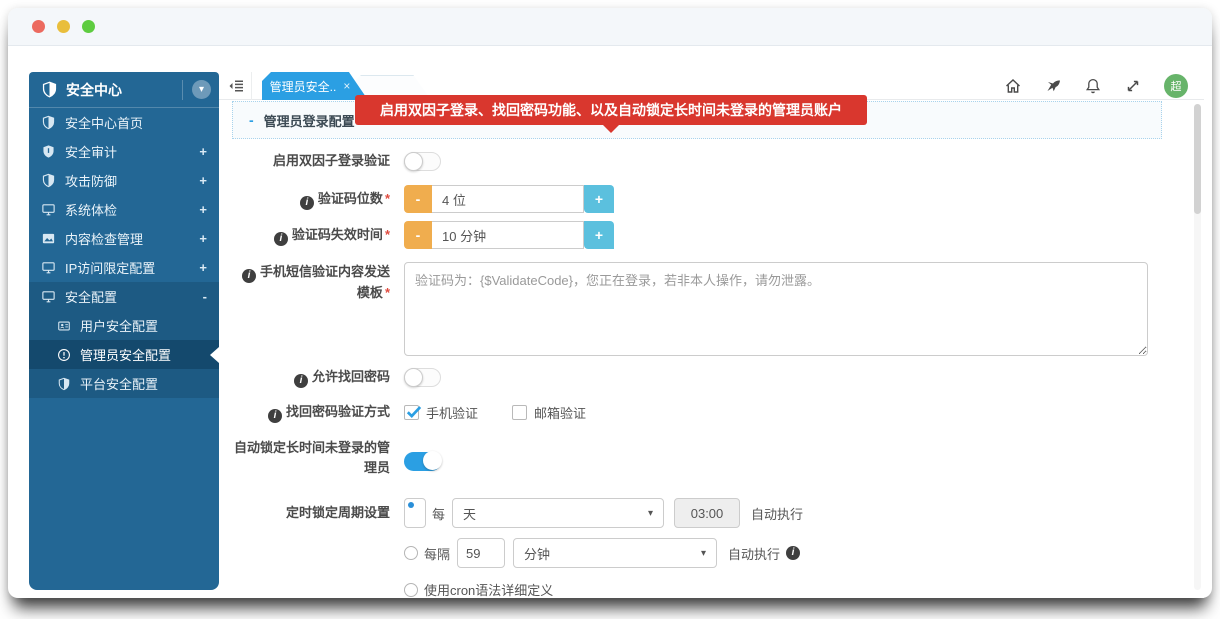 The image size is (1220, 619). I want to click on chevron-down-icon: ▾, so click(201, 89).